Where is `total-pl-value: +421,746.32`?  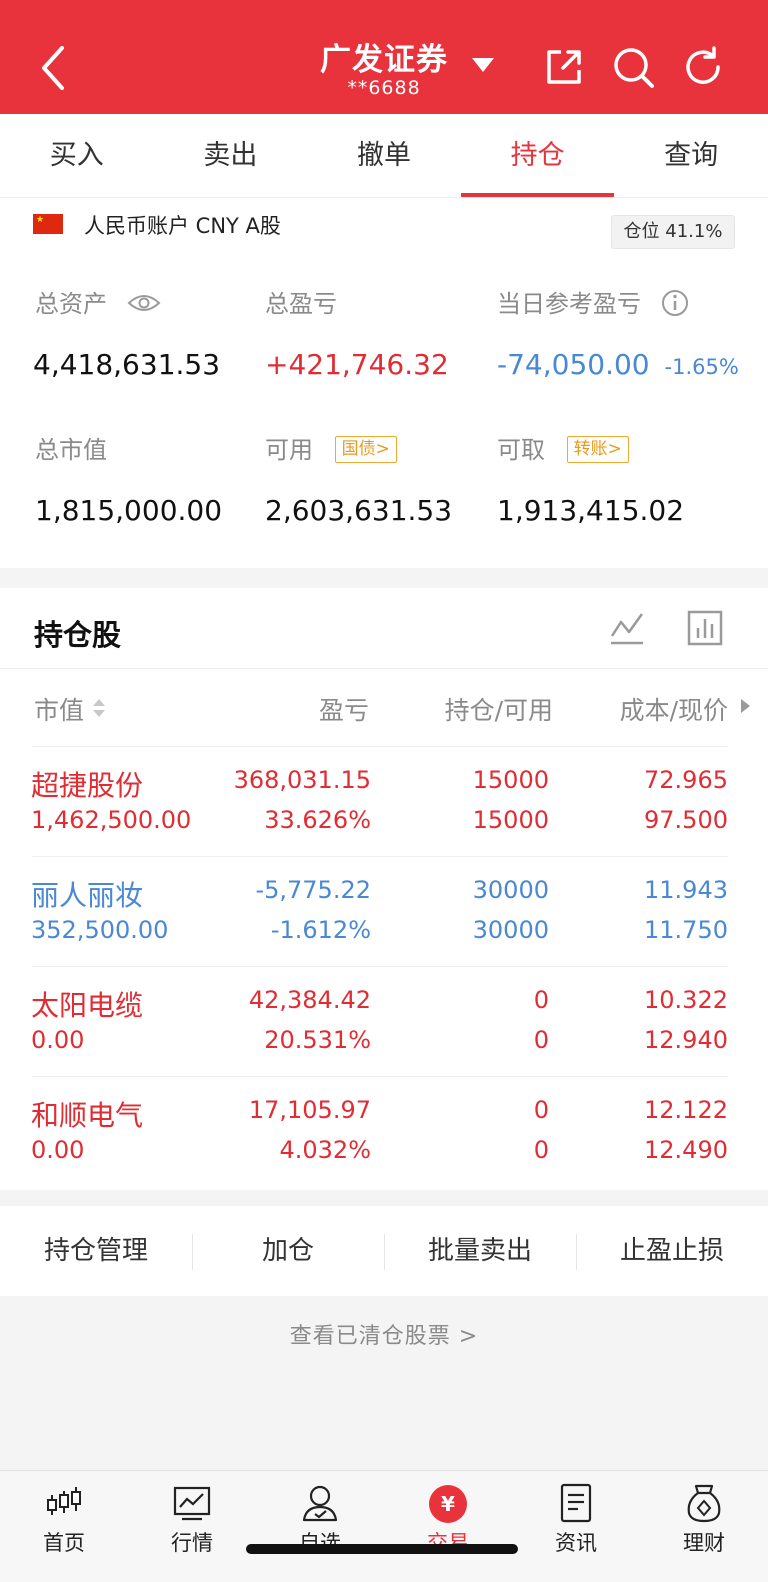
total-pl-value: +421,746.32 is located at coordinates (357, 364).